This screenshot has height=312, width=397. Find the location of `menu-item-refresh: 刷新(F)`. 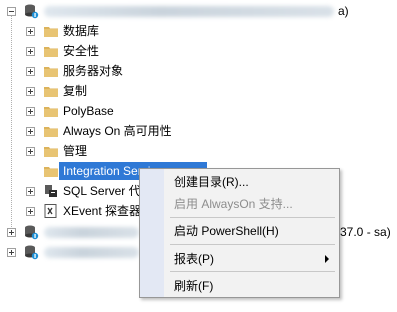

menu-item-refresh: 刷新(F) is located at coordinates (193, 286).